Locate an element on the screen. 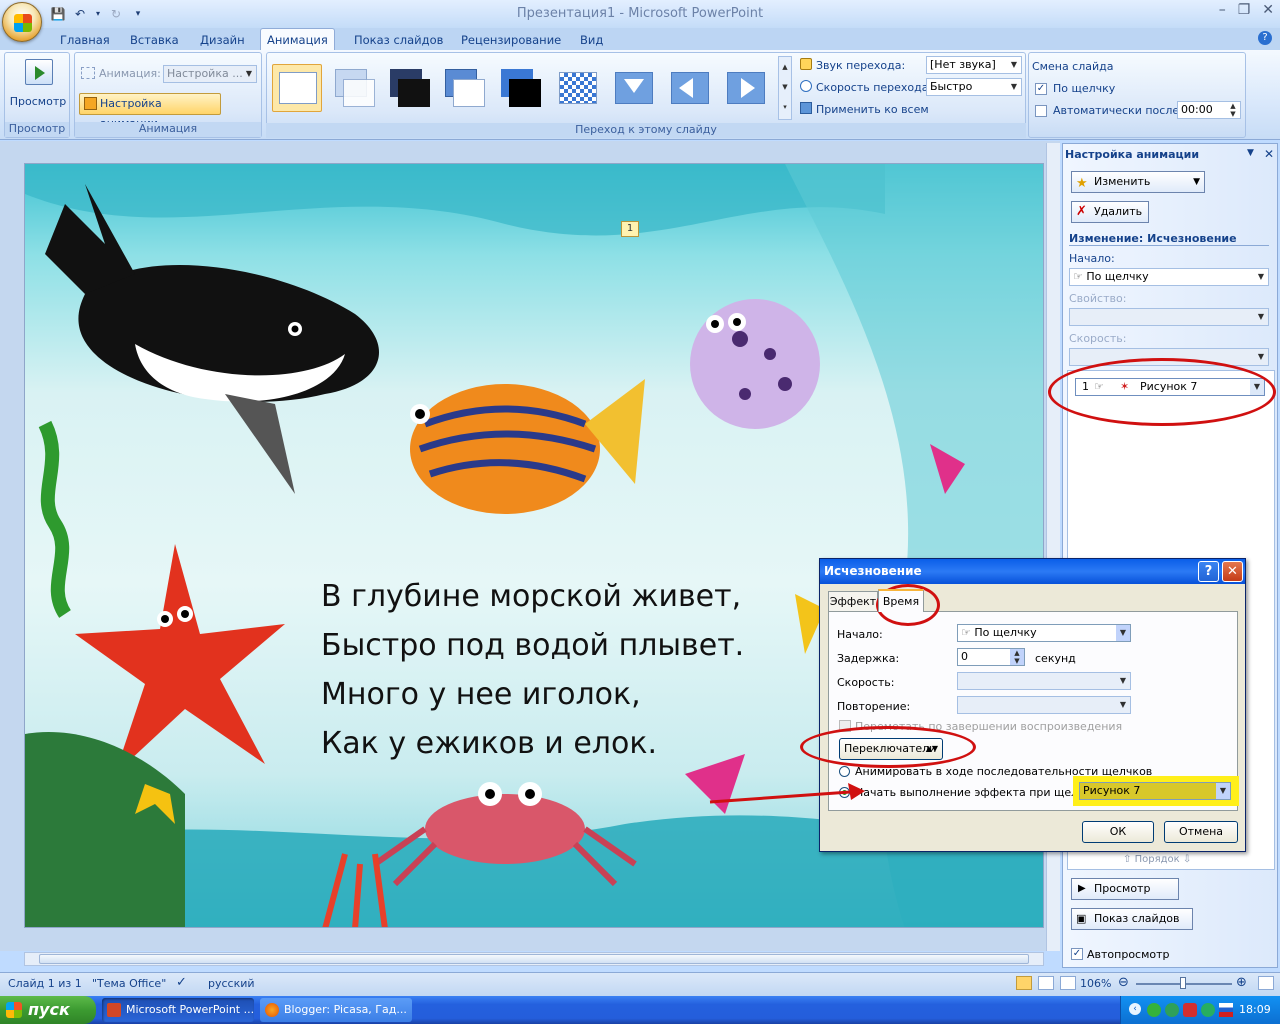  animation-order-marker: 1 is located at coordinates (630, 229).